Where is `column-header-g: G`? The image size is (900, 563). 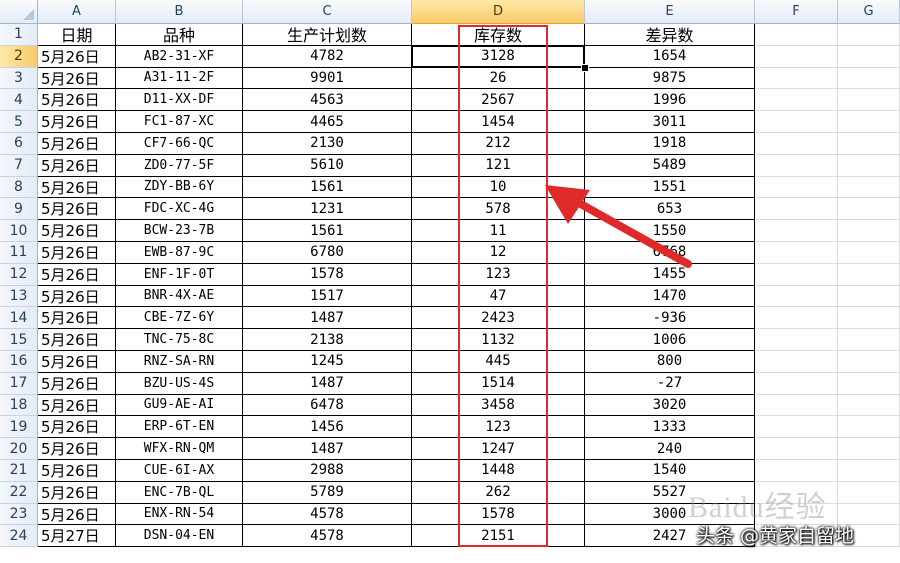 column-header-g: G is located at coordinates (869, 12).